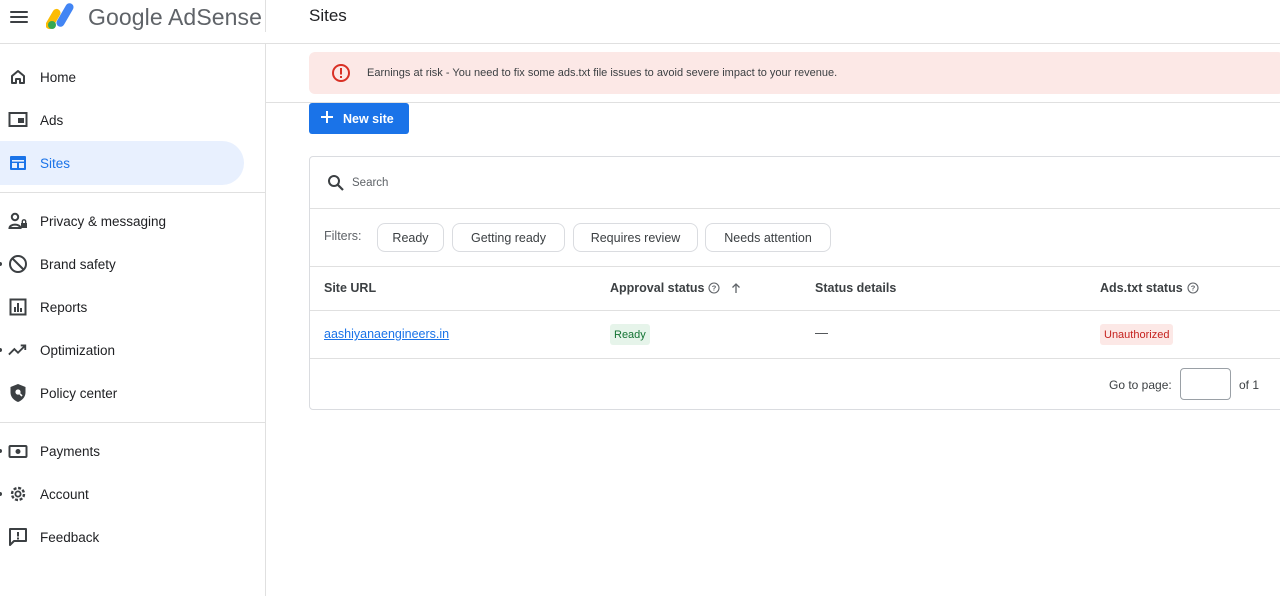 Image resolution: width=1280 pixels, height=596 pixels. I want to click on sidebar-item-reports: Reports, so click(122, 307).